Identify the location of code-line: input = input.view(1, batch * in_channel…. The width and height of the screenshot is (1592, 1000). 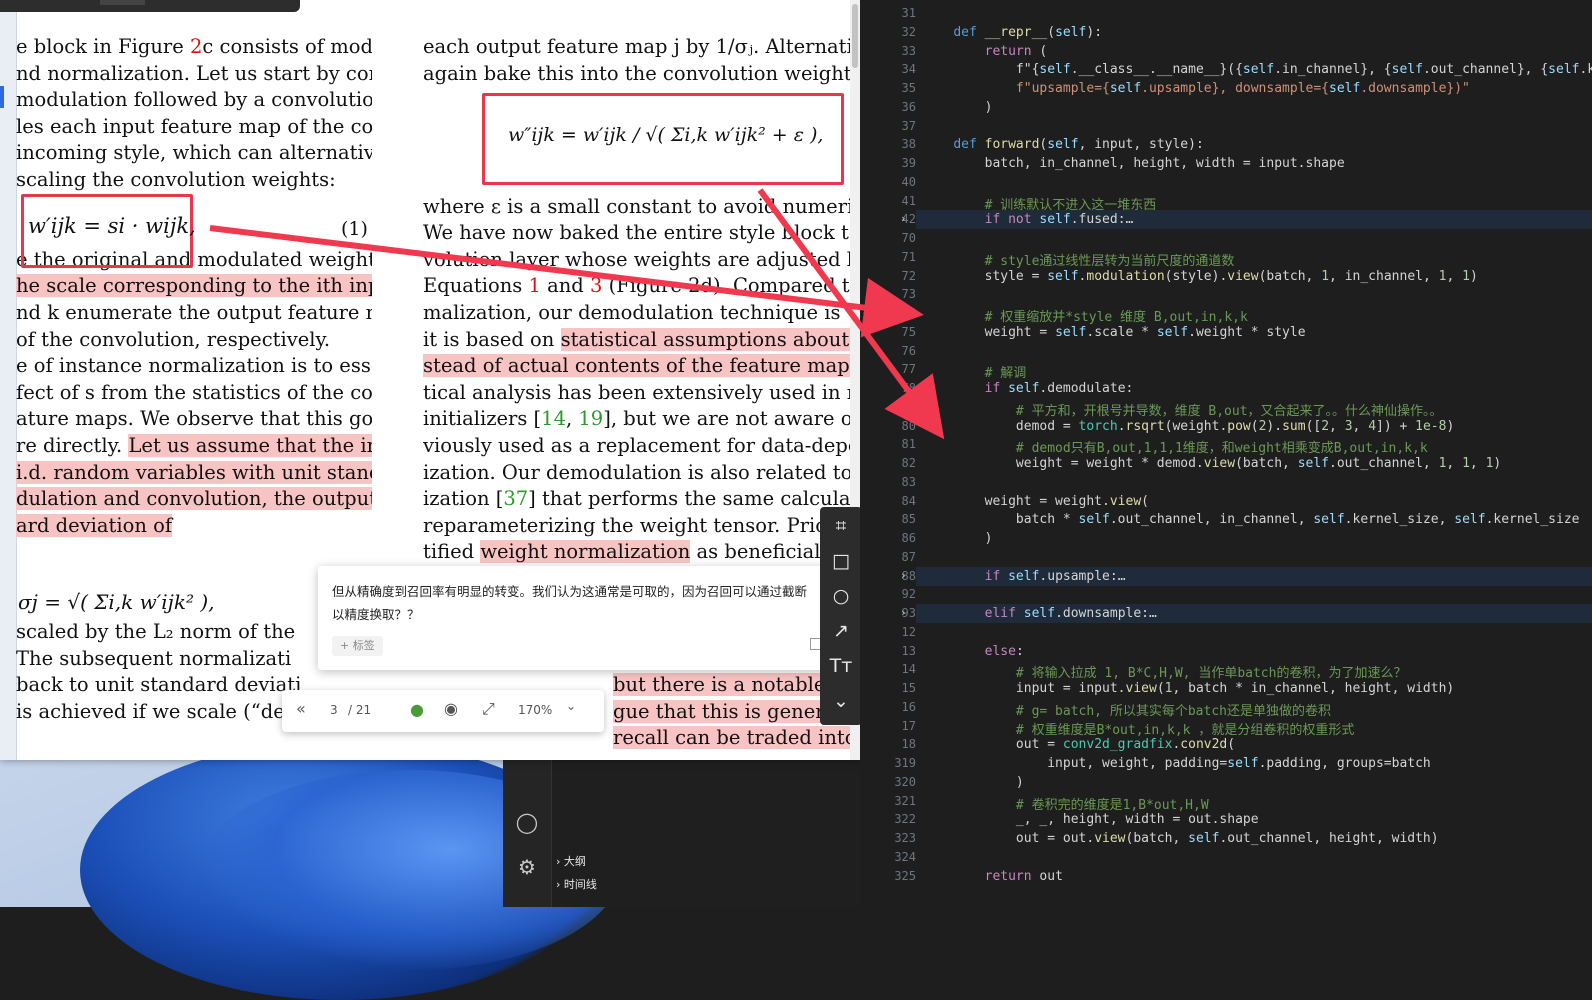
(1188, 688).